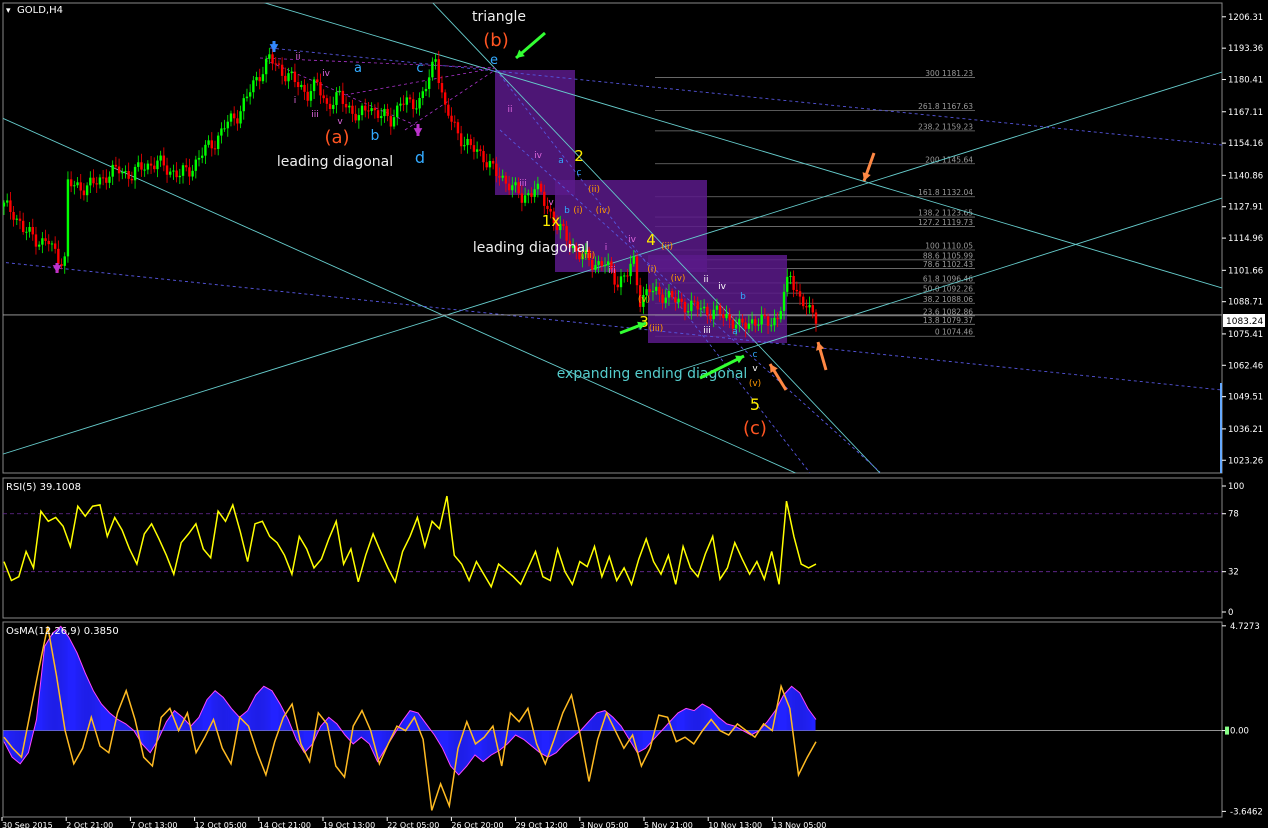  What do you see at coordinates (419, 68) in the screenshot?
I see `wave-annotation: c` at bounding box center [419, 68].